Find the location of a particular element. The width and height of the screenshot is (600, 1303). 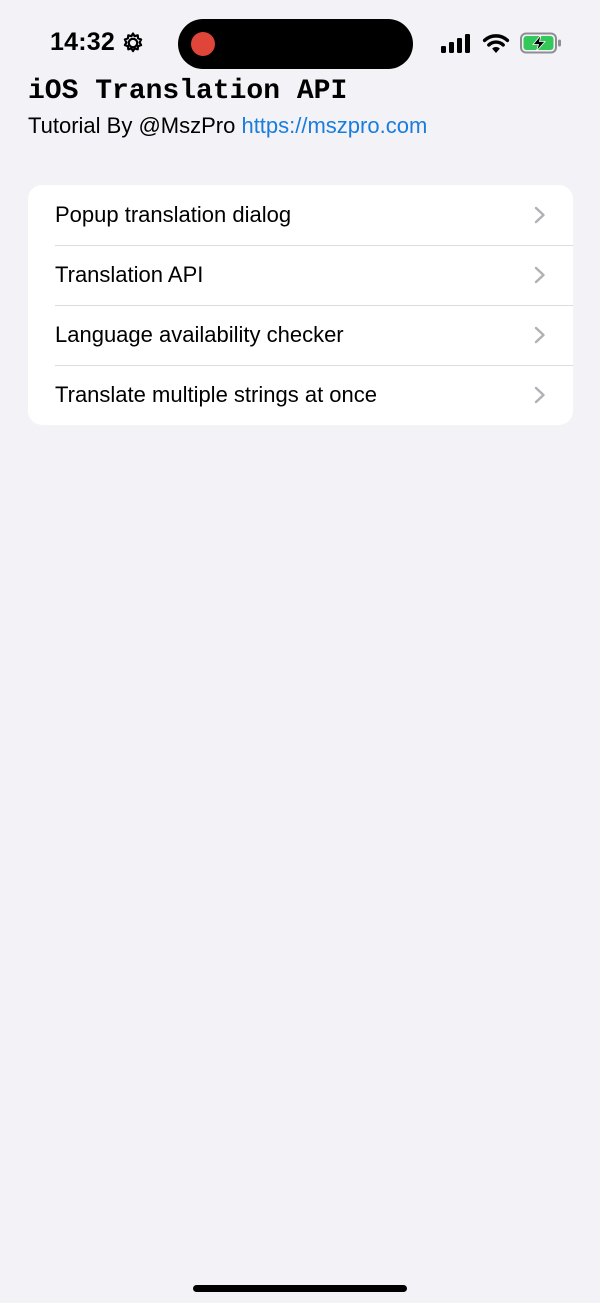

menu-item-translation-api: Translation API is located at coordinates (300, 275).